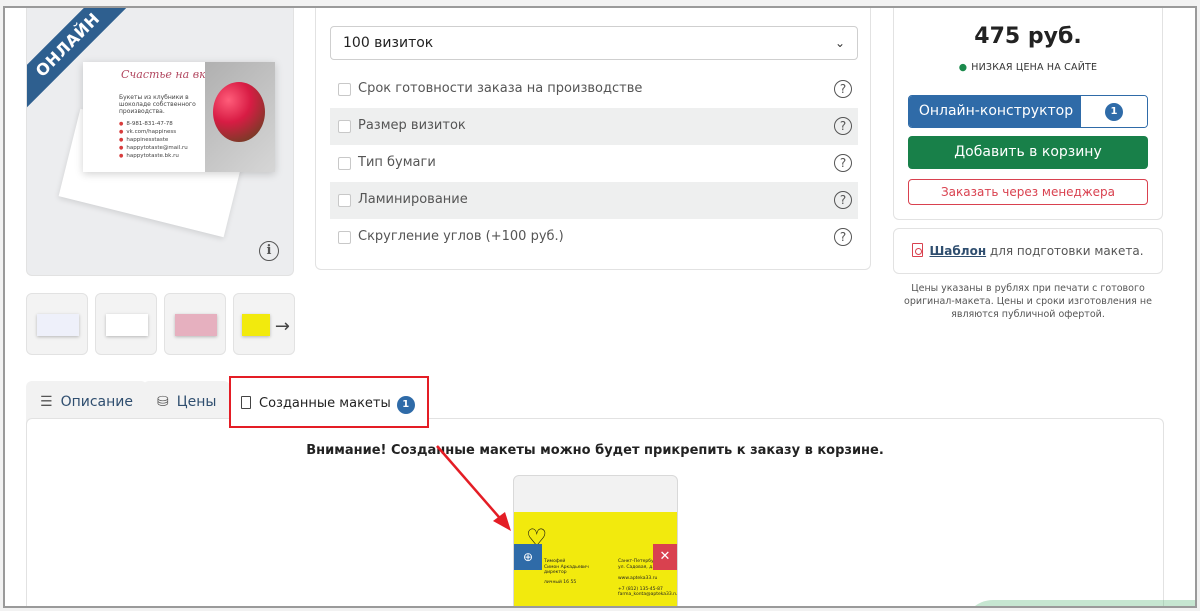  I want to click on chat-widget-edge, so click(1079, 603).